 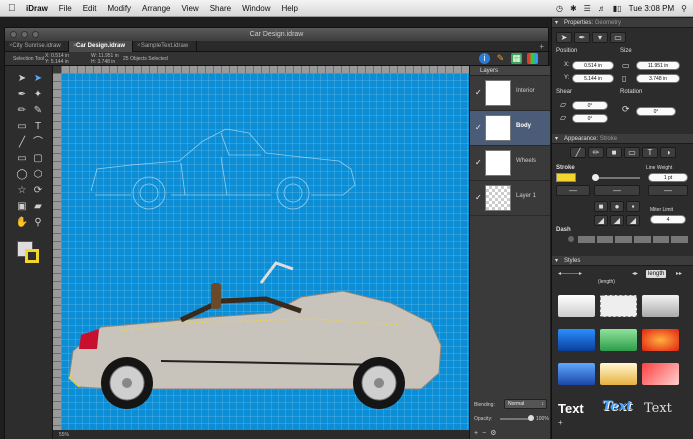 What do you see at coordinates (65, 8) in the screenshot?
I see `menu-file: File` at bounding box center [65, 8].